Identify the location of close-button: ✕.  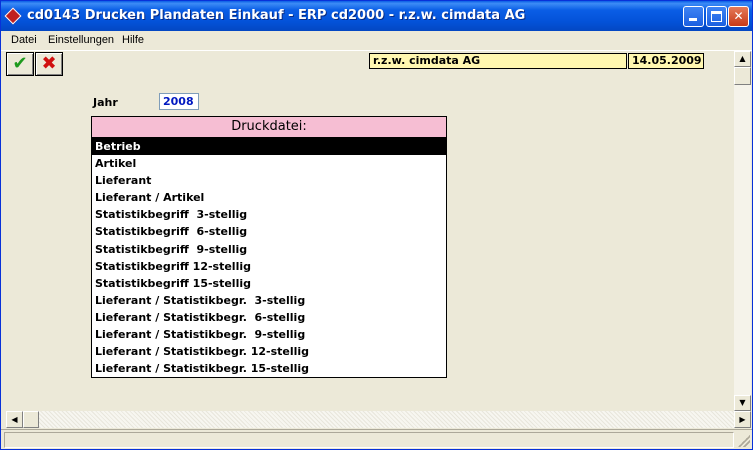
(738, 16).